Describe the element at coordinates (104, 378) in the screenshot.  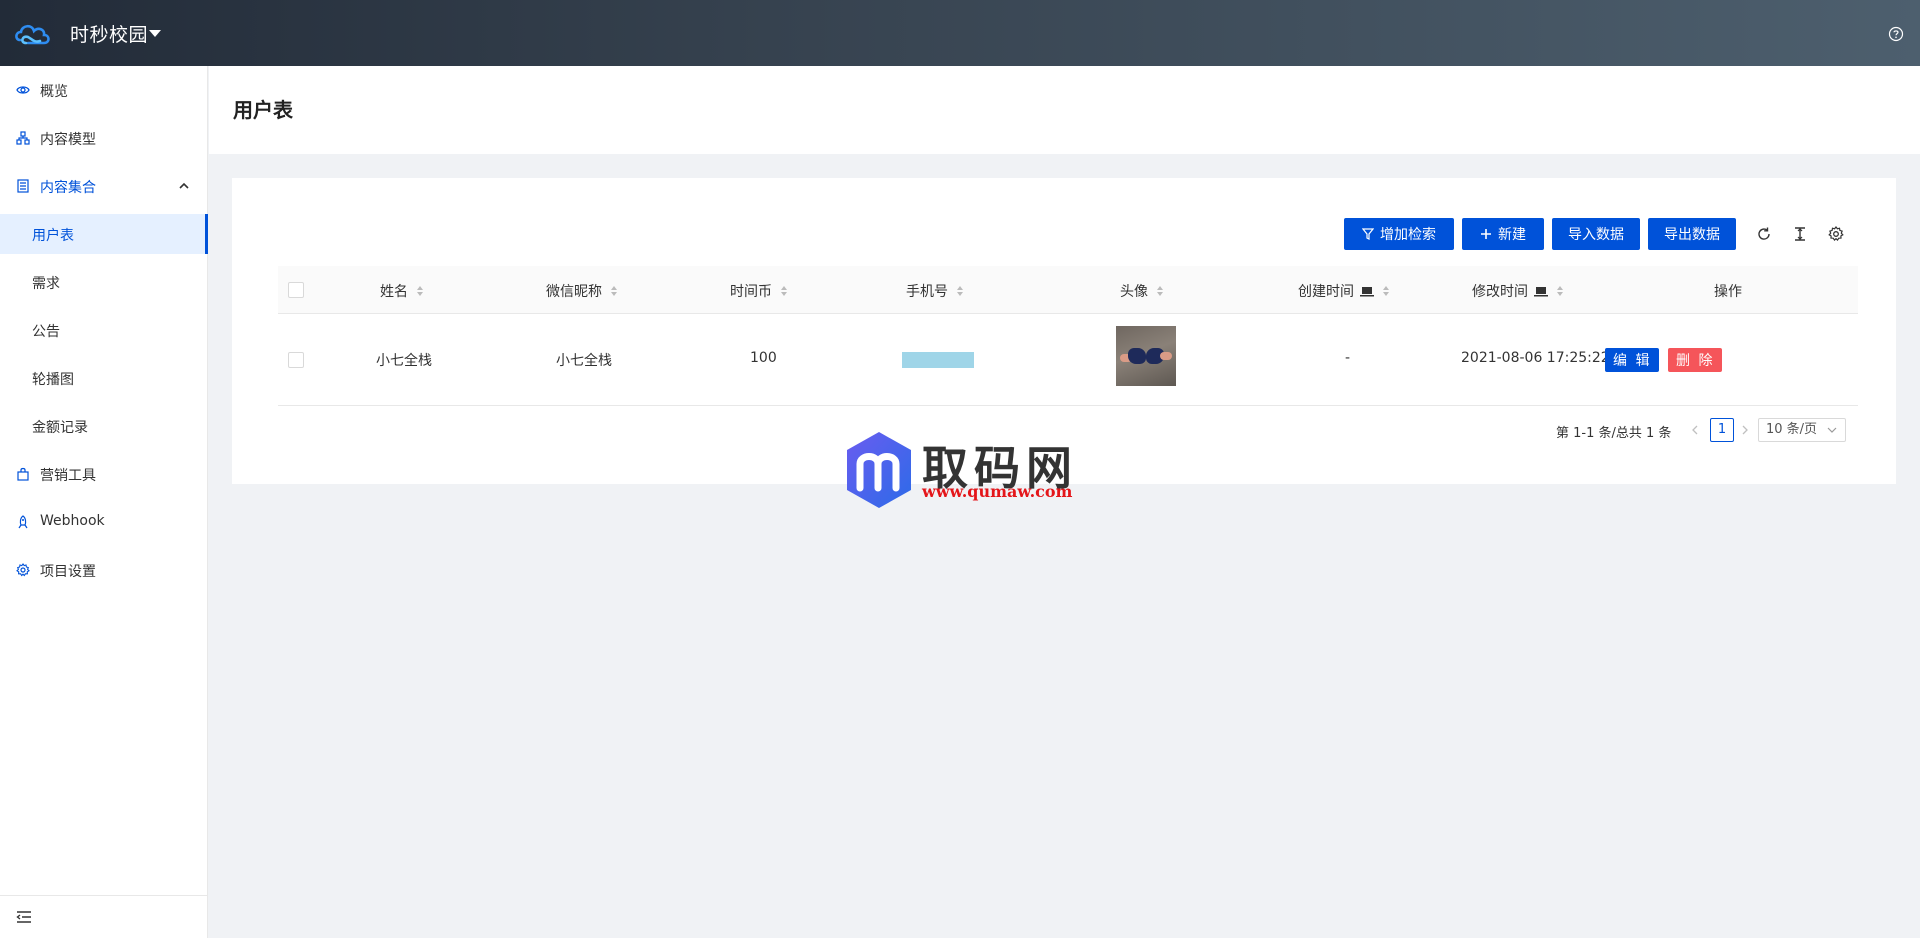
I see `sidebar-item-carousel: 轮播图` at that location.